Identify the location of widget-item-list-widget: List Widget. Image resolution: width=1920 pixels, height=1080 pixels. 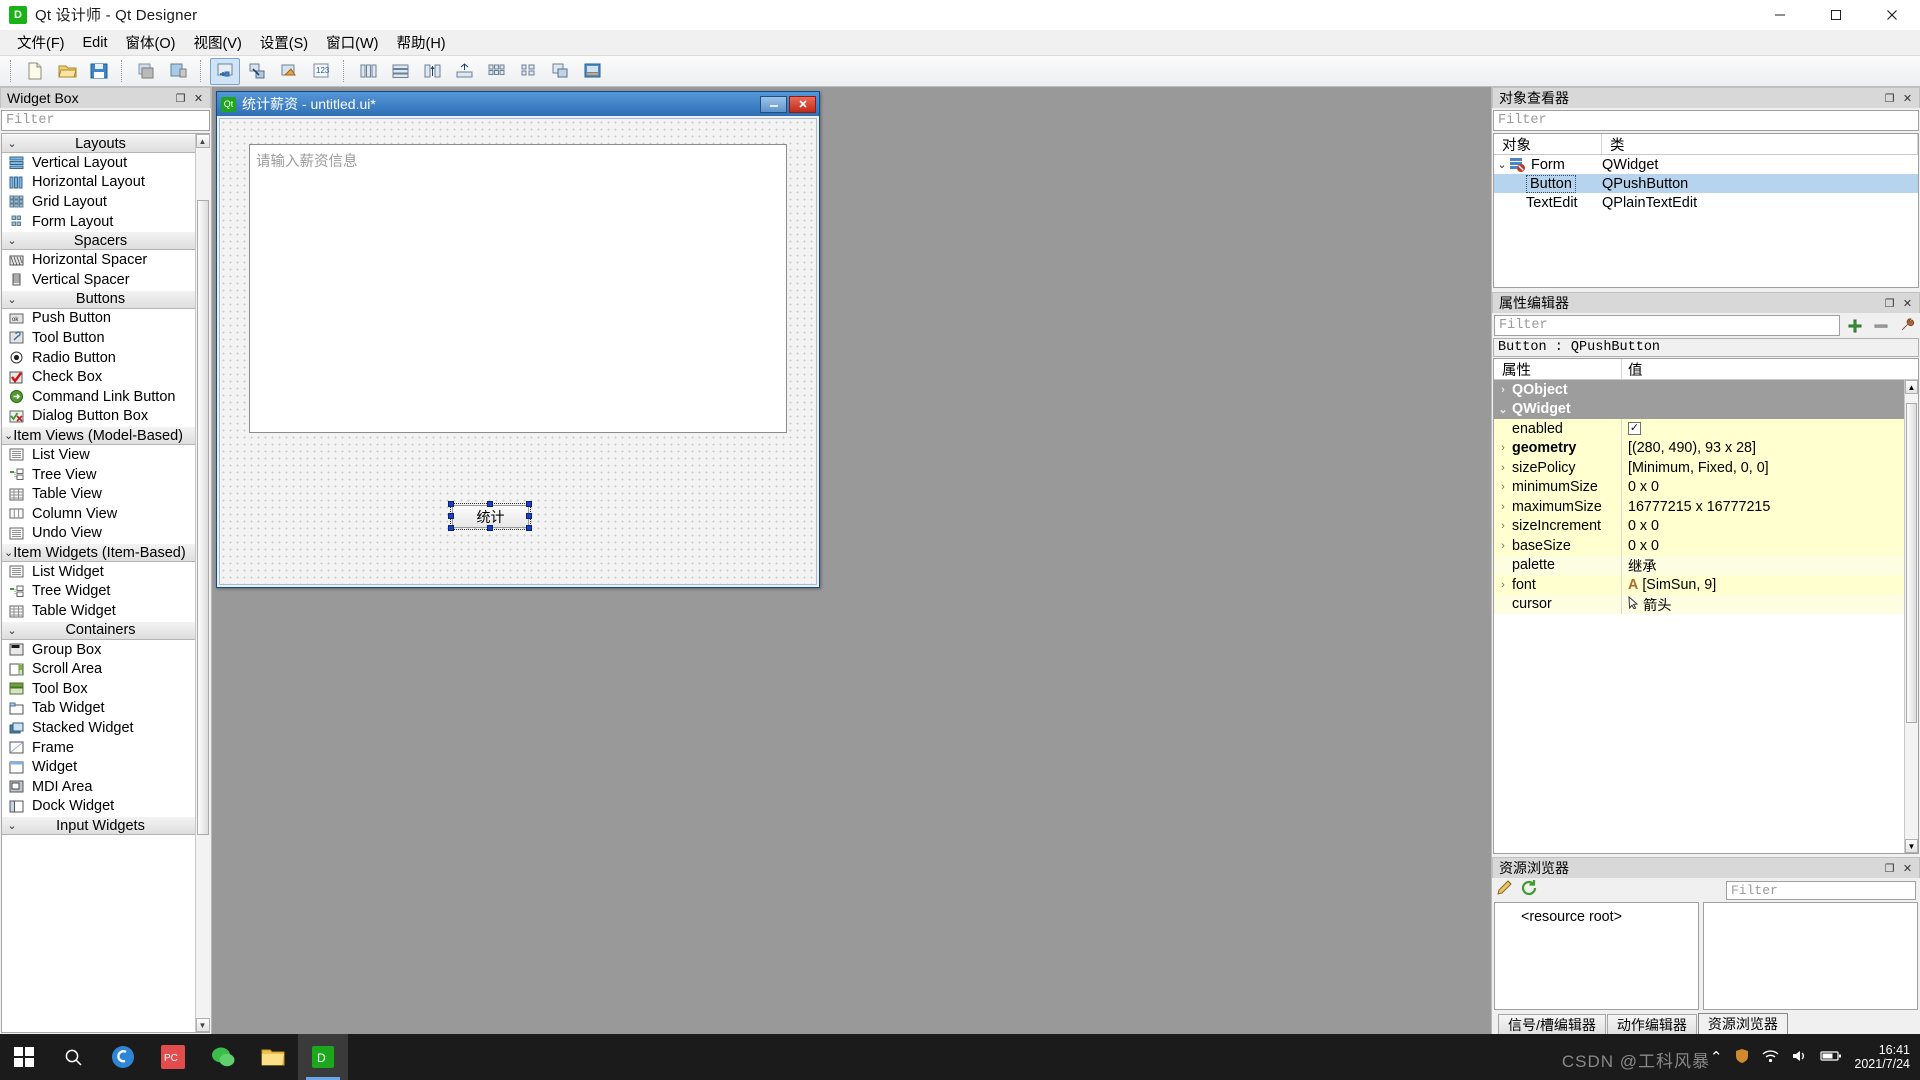
(98, 572).